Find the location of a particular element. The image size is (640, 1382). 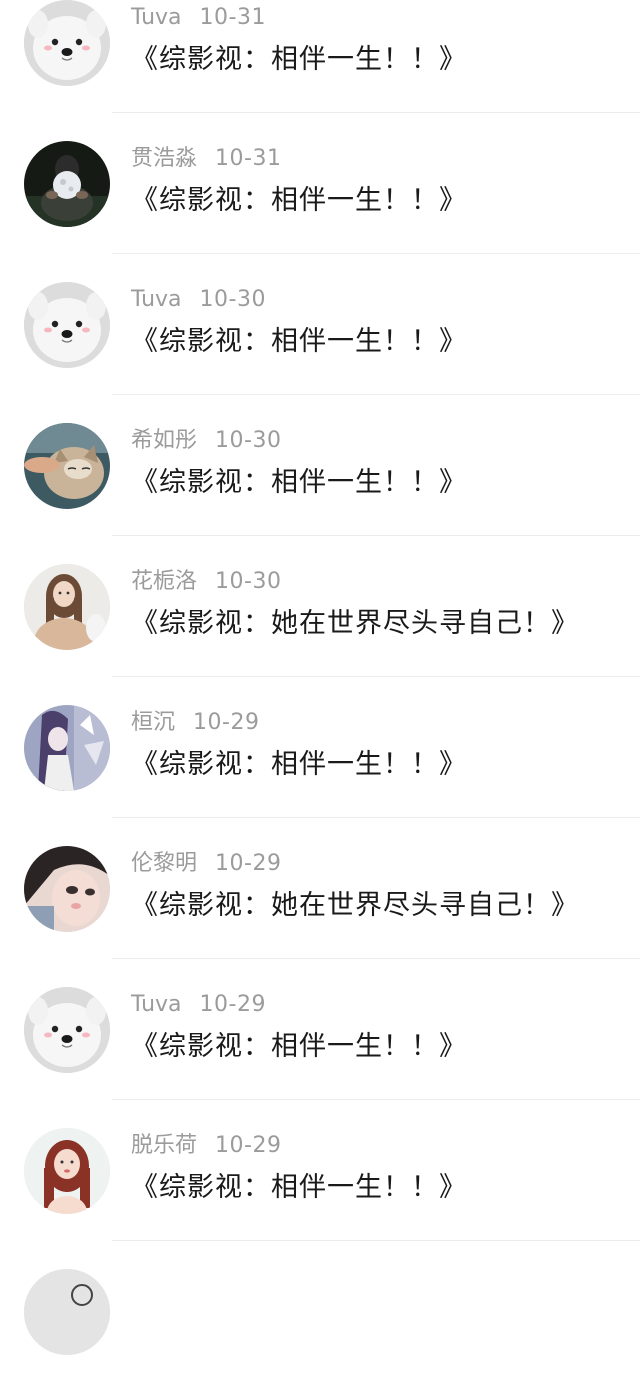

cat-avatar-icon is located at coordinates (67, 466).